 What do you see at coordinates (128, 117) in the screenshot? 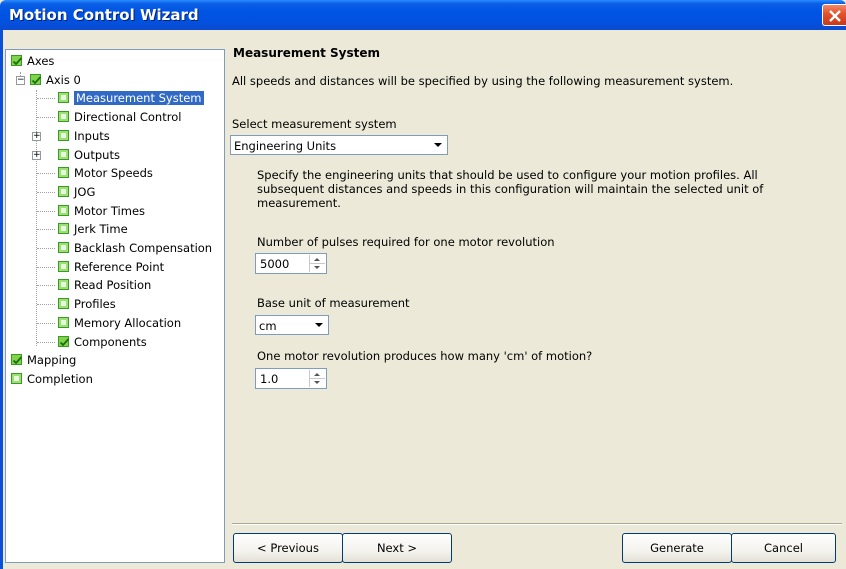
I see `tree-item-label: Directional Control` at bounding box center [128, 117].